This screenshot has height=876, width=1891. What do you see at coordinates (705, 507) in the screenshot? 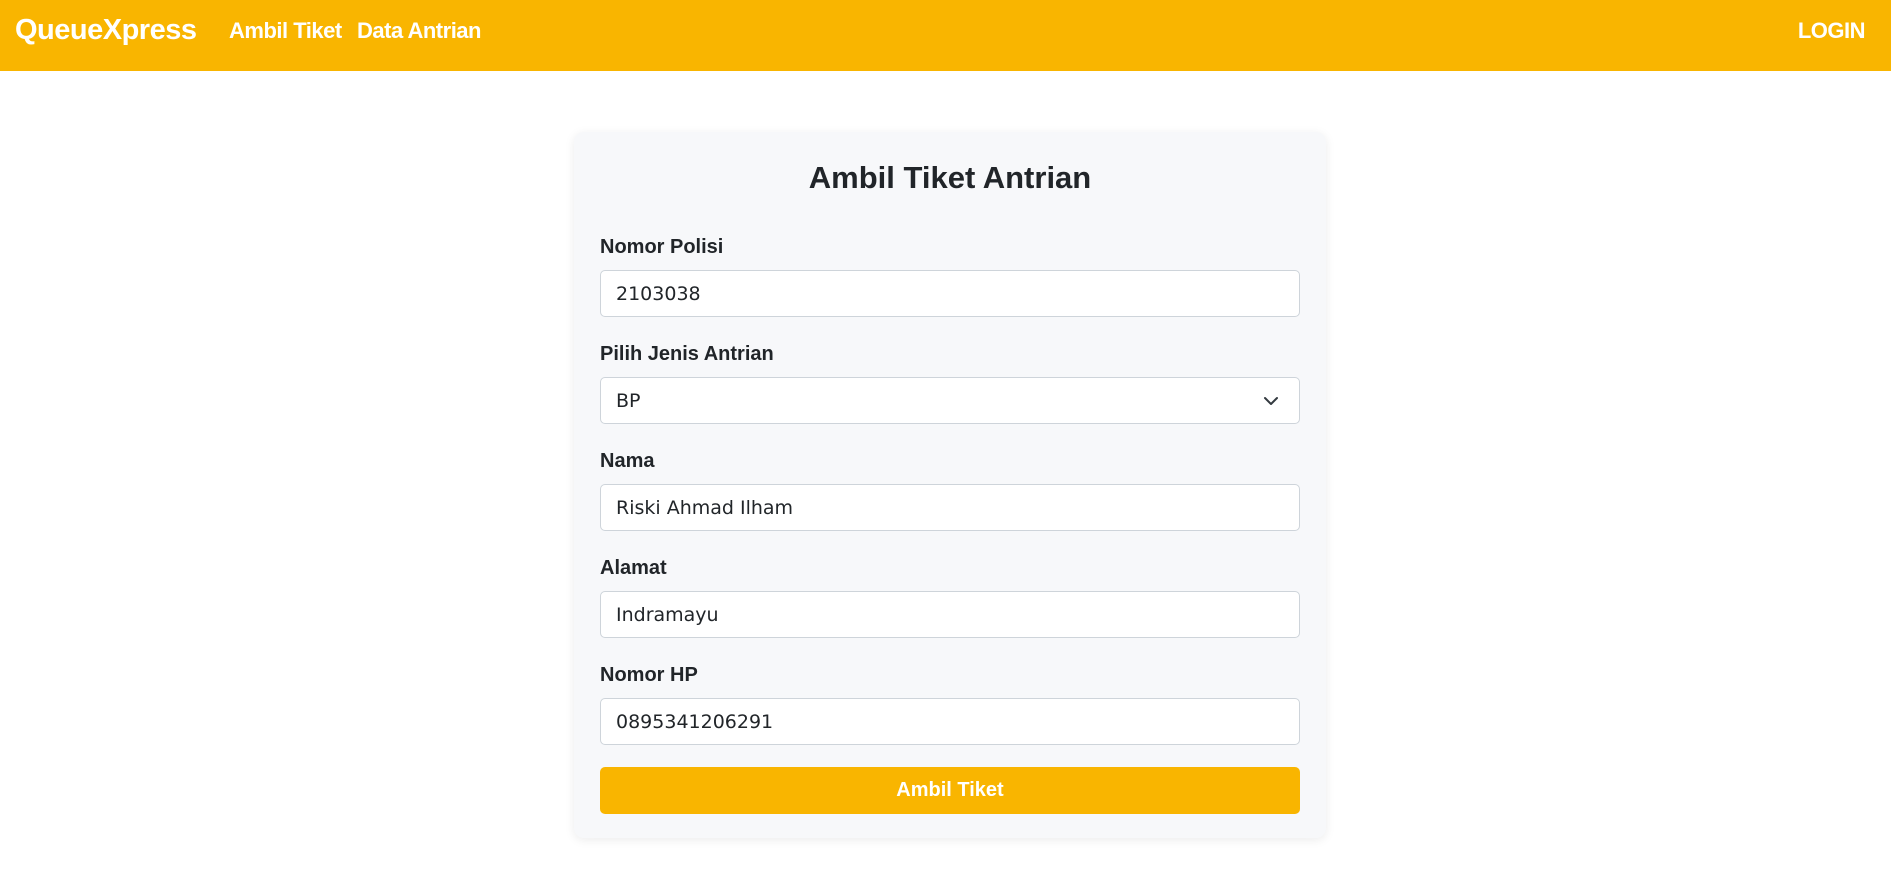
I see `nama-value: Riski Ahmad Ilham` at bounding box center [705, 507].